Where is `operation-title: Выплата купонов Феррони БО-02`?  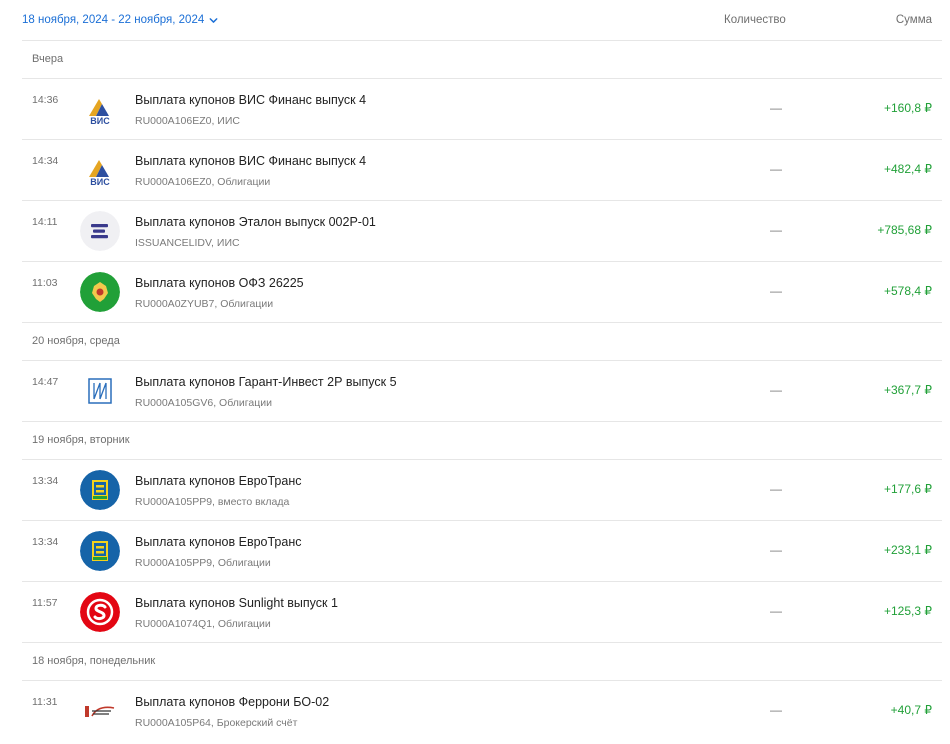
operation-title: Выплата купонов Феррони БО-02 is located at coordinates (232, 702).